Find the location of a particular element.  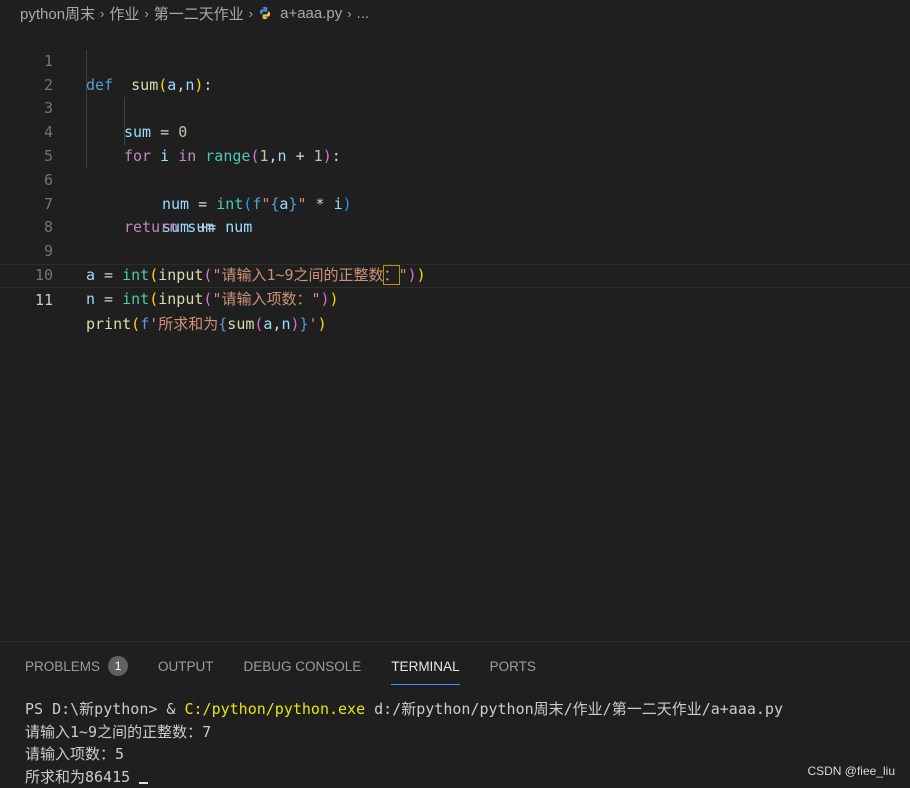

tab-label: DEBUG CONSOLE is located at coordinates (303, 666).